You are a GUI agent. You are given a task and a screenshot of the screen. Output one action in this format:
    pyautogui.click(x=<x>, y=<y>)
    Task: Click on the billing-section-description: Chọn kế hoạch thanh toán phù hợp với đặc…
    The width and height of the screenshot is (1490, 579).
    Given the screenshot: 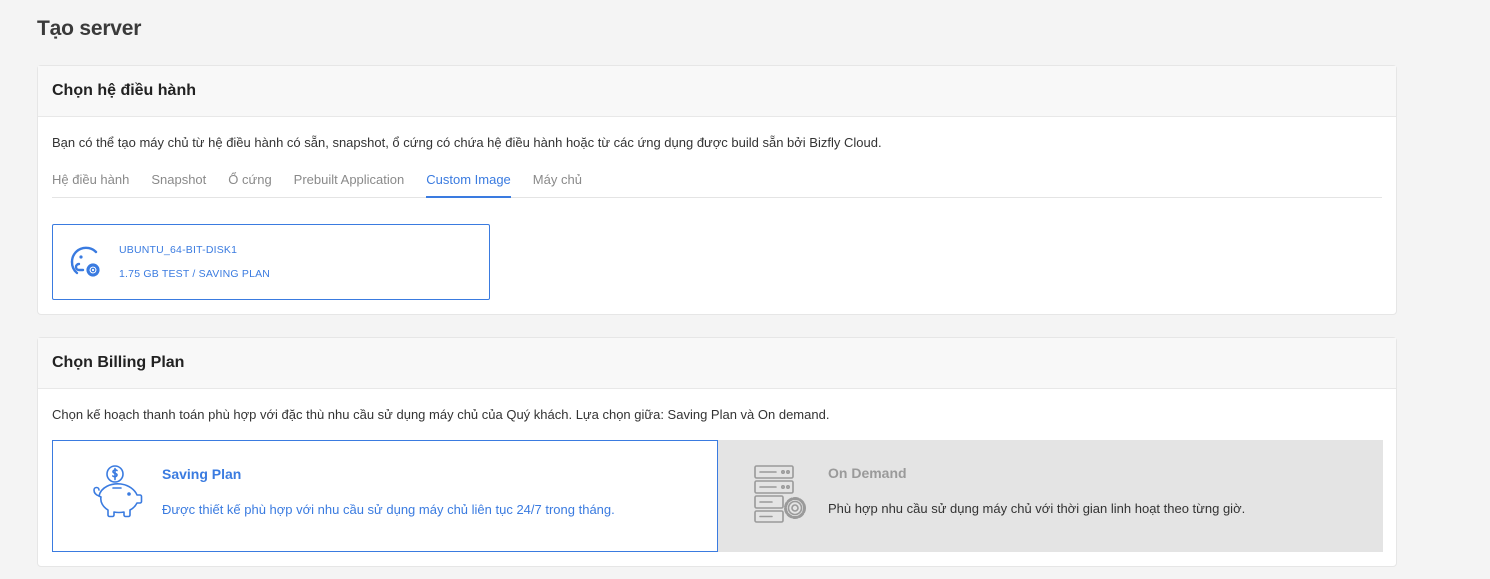 What is the action you would take?
    pyautogui.click(x=441, y=414)
    